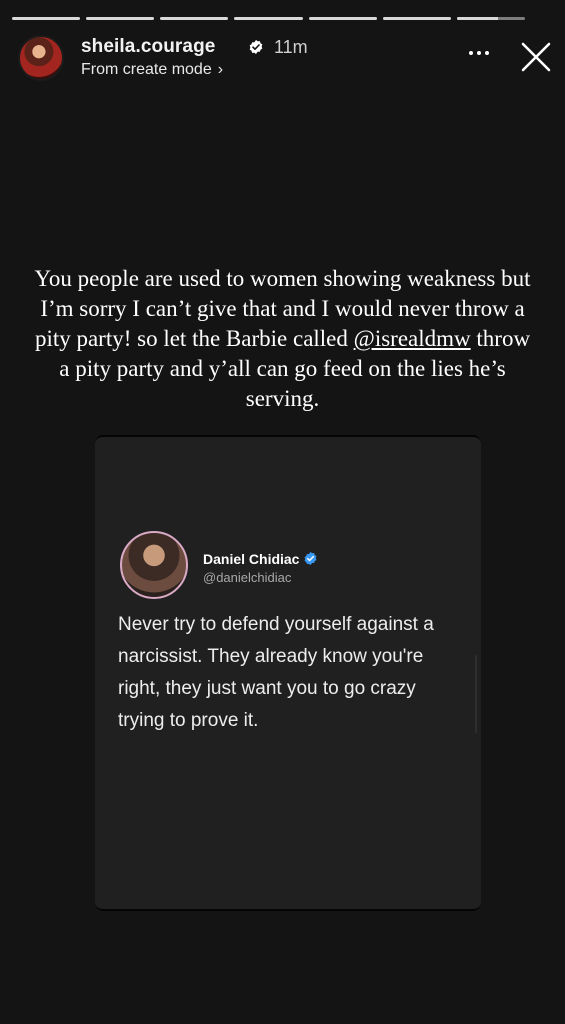 Image resolution: width=565 pixels, height=1024 pixels. I want to click on username: sheila.courage, so click(148, 47).